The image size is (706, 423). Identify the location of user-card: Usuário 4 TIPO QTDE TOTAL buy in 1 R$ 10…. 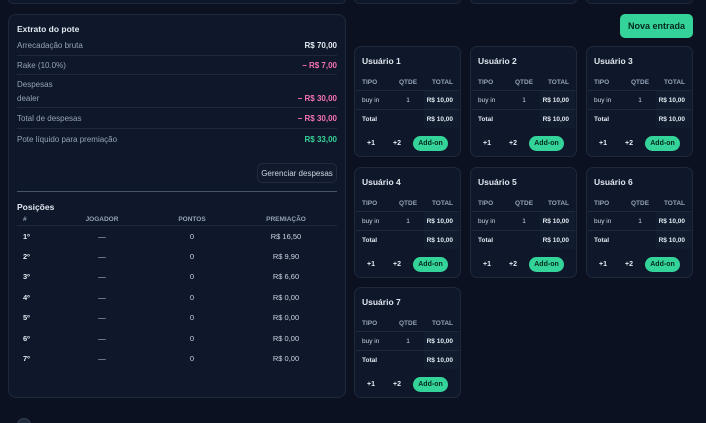
(407, 222).